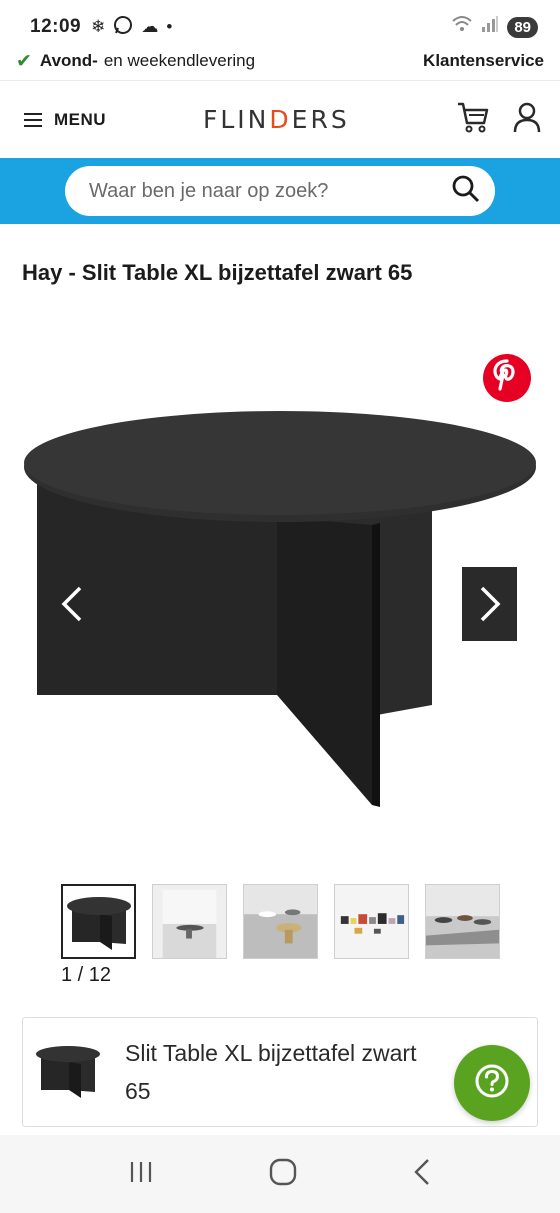  I want to click on product-title: Hay - Slit Table XL bijzettafel zwart 65, so click(217, 272).